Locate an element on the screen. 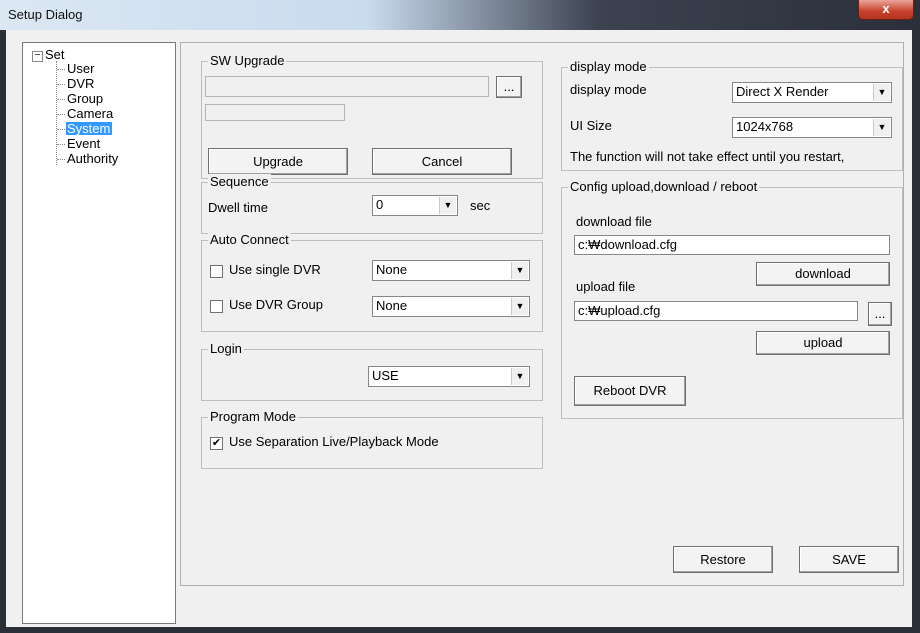 Image resolution: width=920 pixels, height=633 pixels. single-dvr-select: None ▼ is located at coordinates (451, 270).